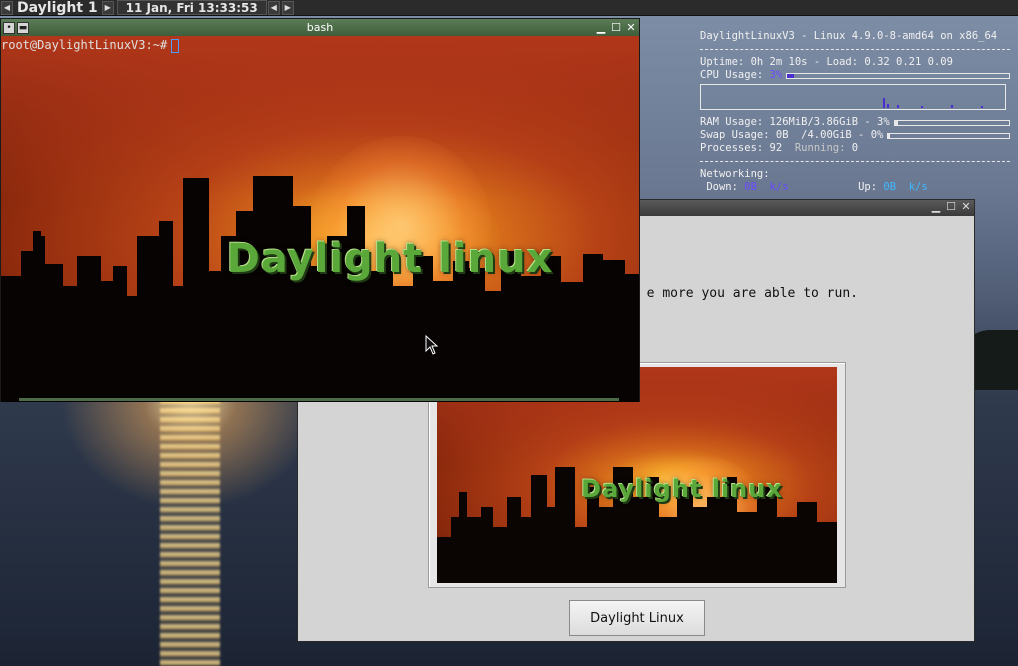 The image size is (1018, 666). I want to click on load-label: - Load:, so click(836, 62).